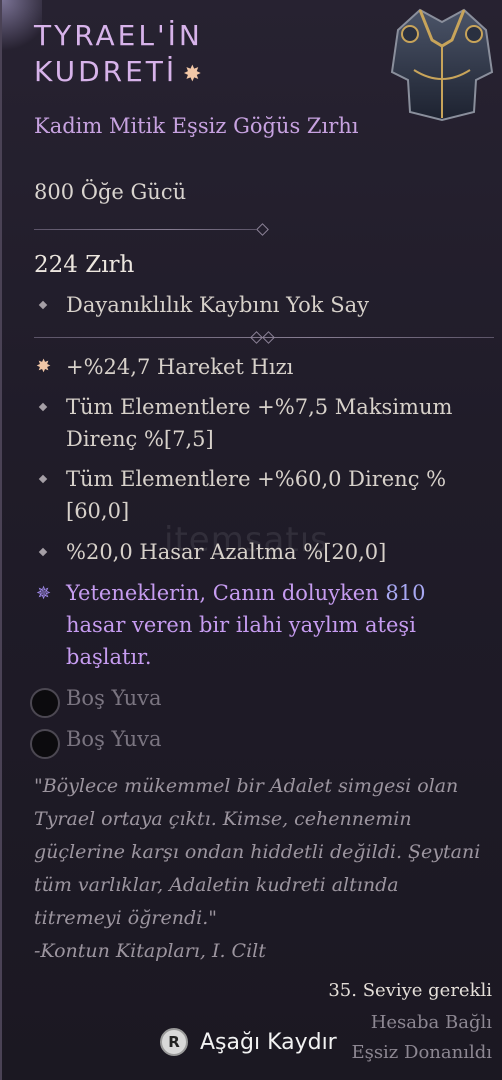 The image size is (502, 1080). Describe the element at coordinates (431, 1022) in the screenshot. I see `account-bound: Hesaba Bağlı` at that location.